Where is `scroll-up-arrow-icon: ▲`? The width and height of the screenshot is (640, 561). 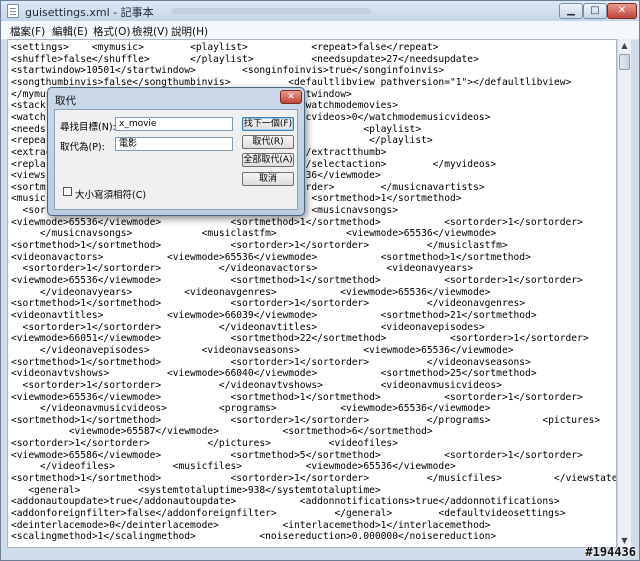 scroll-up-arrow-icon: ▲ is located at coordinates (624, 46).